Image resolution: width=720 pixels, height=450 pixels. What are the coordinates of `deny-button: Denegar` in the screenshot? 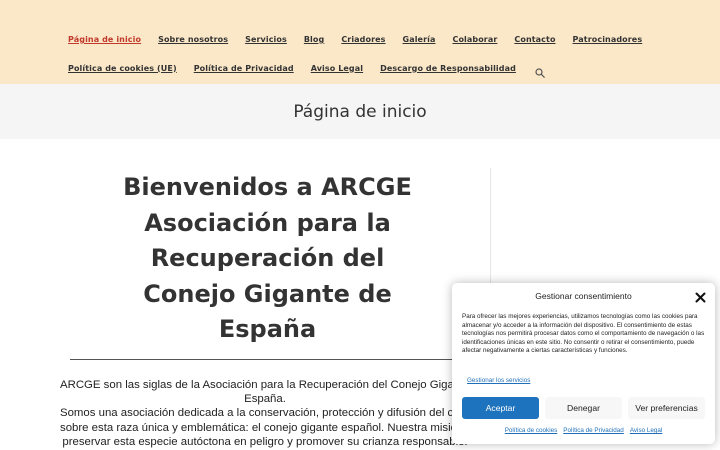 It's located at (583, 408).